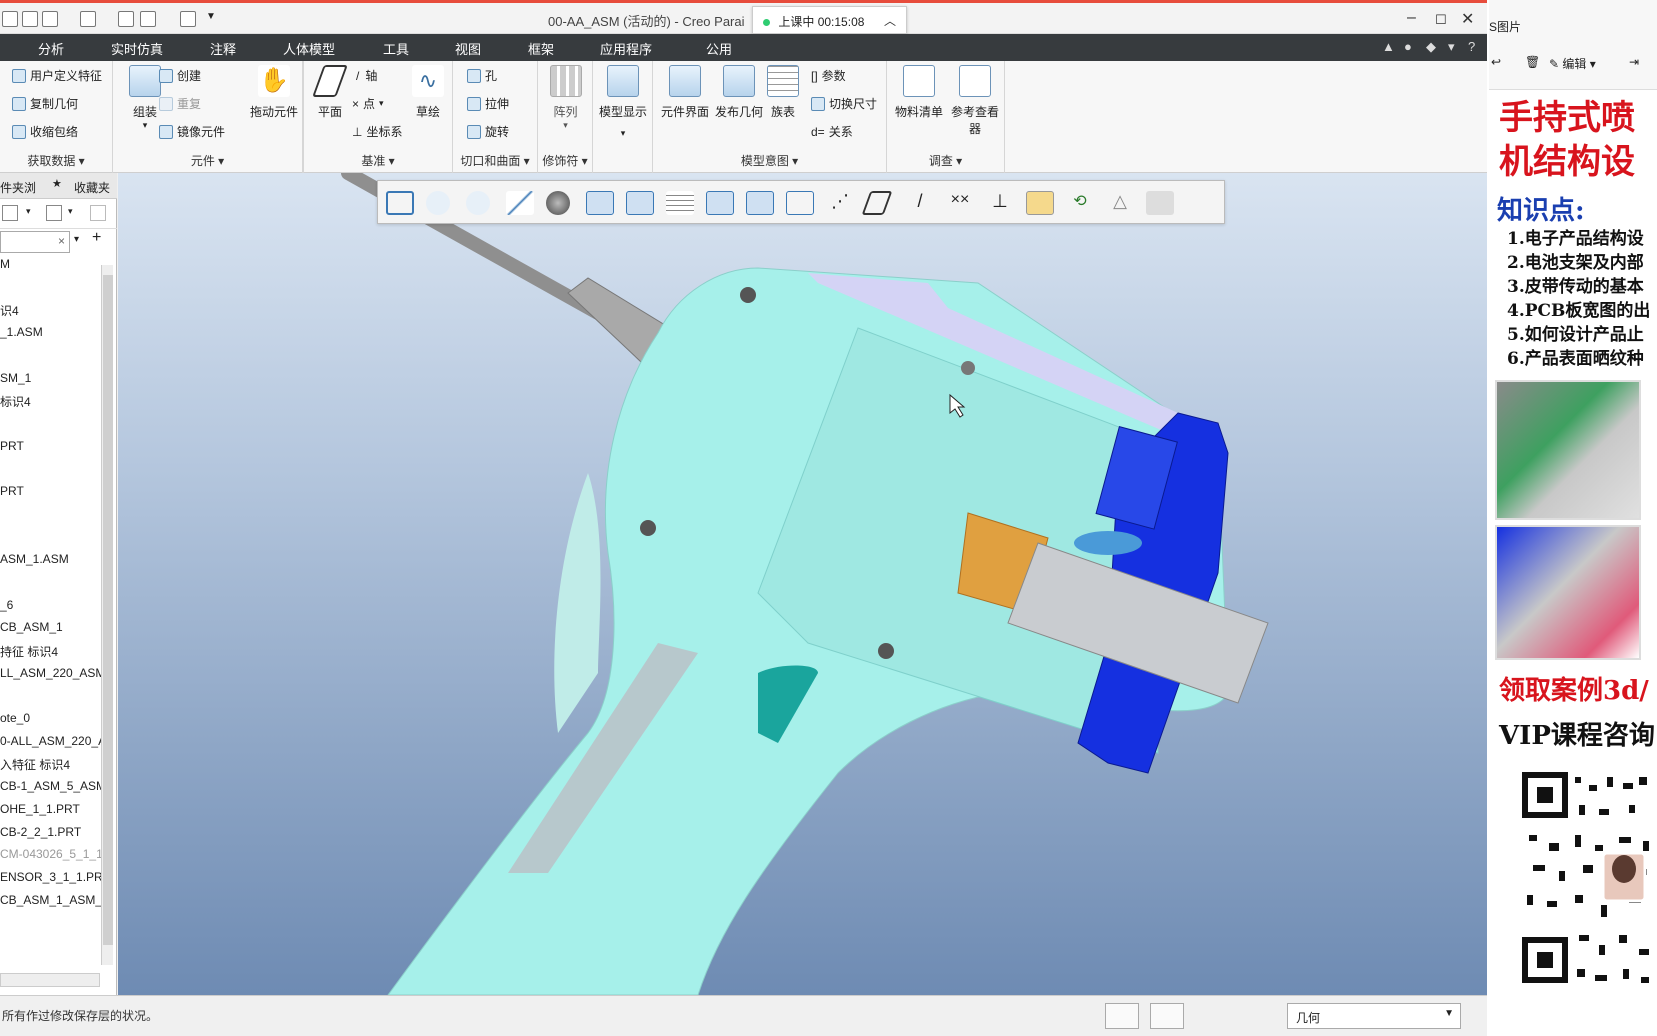 The height and width of the screenshot is (1036, 1657). Describe the element at coordinates (1080, 203) in the screenshot. I see `spin-icon: ⟲` at that location.